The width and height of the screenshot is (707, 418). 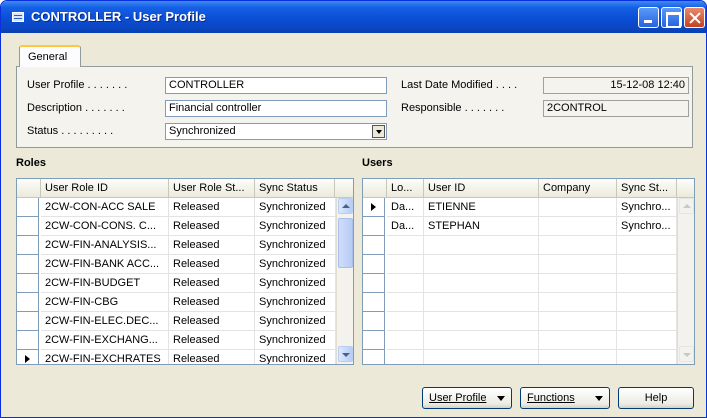 What do you see at coordinates (353, 17) in the screenshot?
I see `title-bar: CONTROLLER - User Profile` at bounding box center [353, 17].